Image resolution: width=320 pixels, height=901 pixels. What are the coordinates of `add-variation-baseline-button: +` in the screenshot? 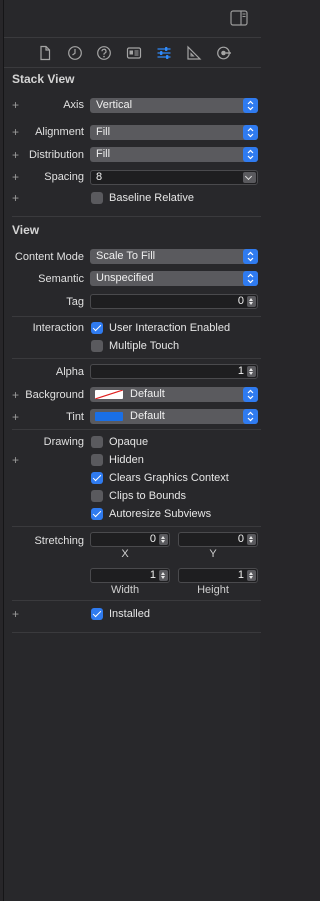 It's located at (15, 198).